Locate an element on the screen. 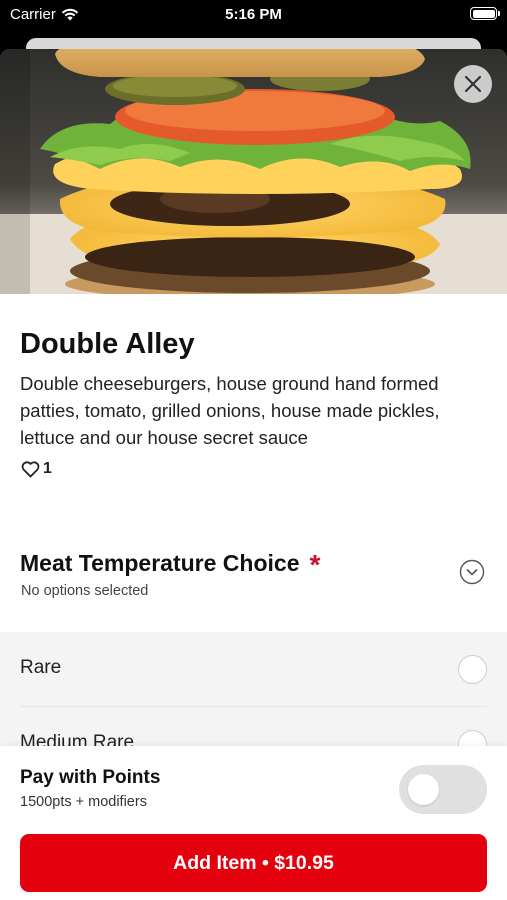 The height and width of the screenshot is (900, 507). close-icon is located at coordinates (473, 84).